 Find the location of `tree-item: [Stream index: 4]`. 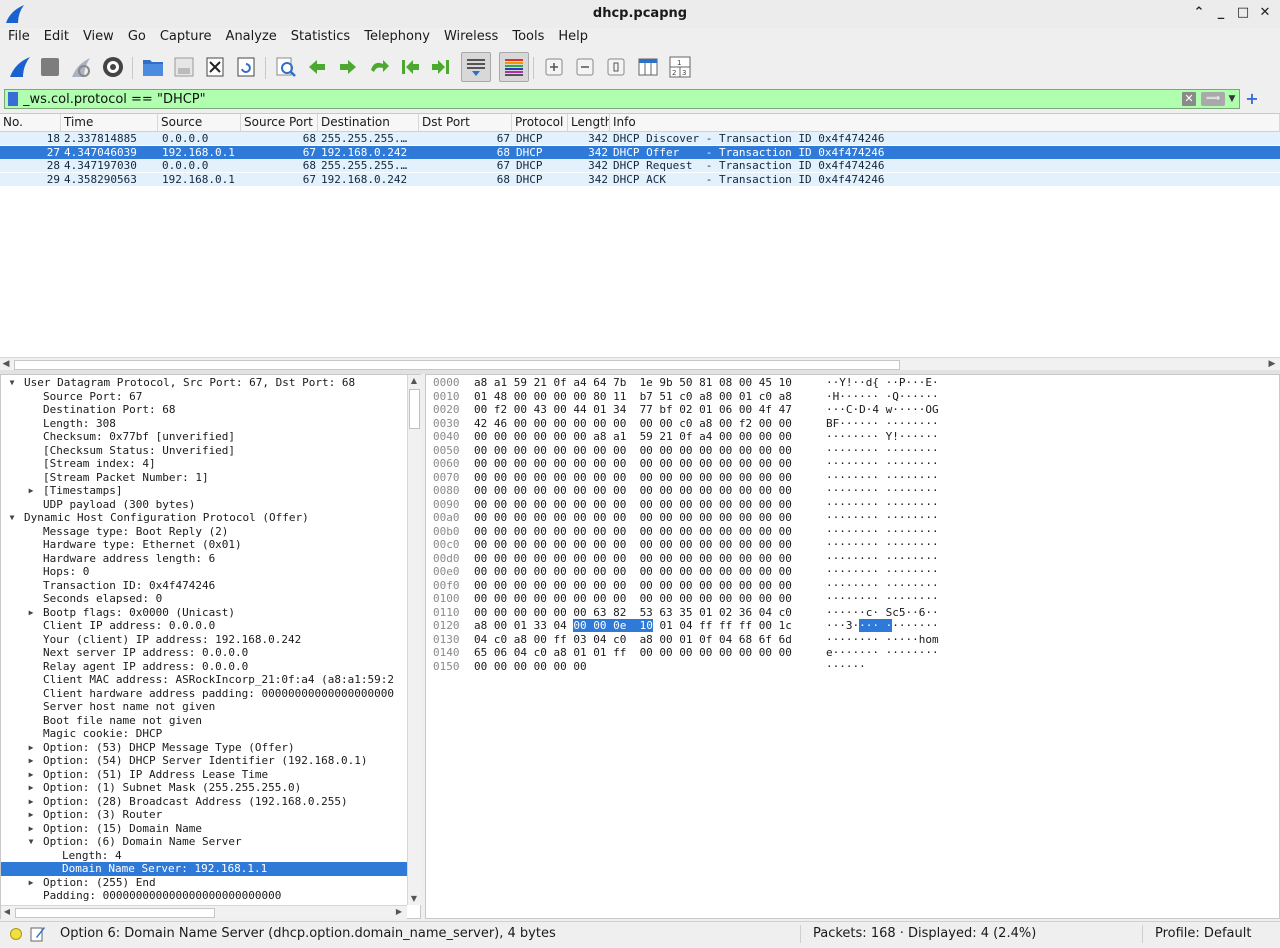

tree-item: [Stream index: 4] is located at coordinates (204, 464).